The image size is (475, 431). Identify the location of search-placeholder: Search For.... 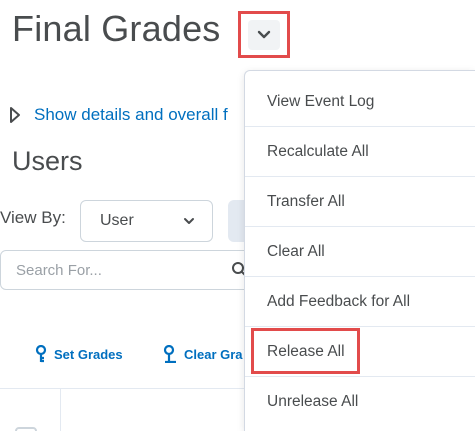
(59, 270).